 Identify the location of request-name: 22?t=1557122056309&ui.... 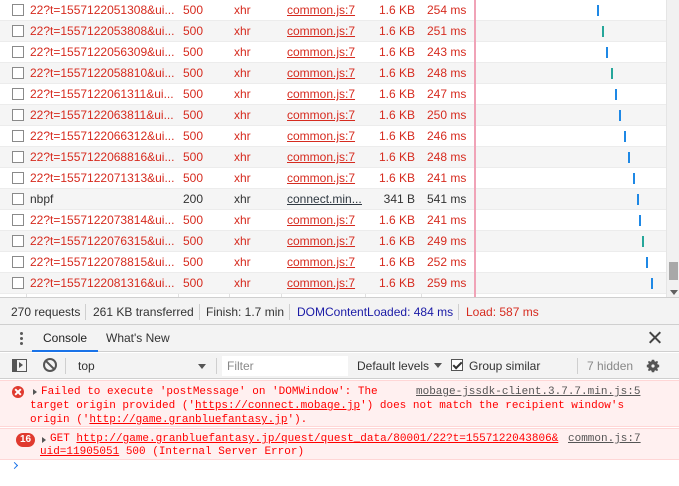
(104, 52).